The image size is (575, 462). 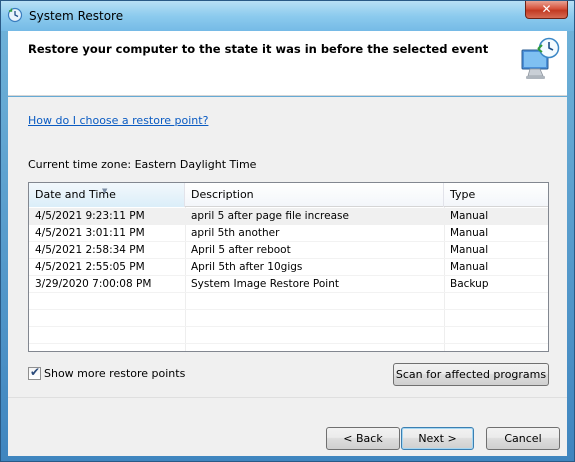 What do you see at coordinates (241, 250) in the screenshot?
I see `row-description: April 5 after reboot` at bounding box center [241, 250].